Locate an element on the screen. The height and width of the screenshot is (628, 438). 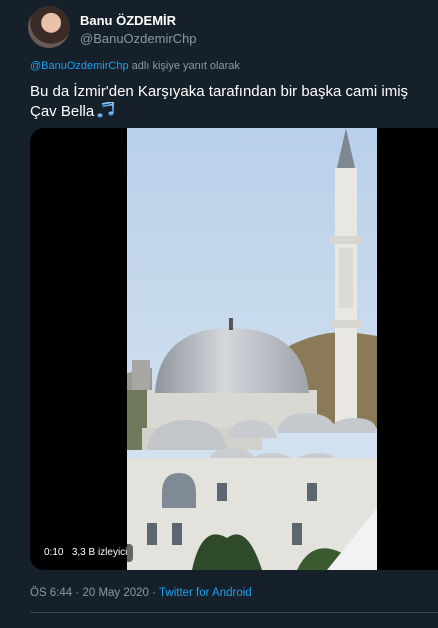
reply-context: @BanuOzdemirChp adlı kişiye yanıt olarak is located at coordinates (135, 66).